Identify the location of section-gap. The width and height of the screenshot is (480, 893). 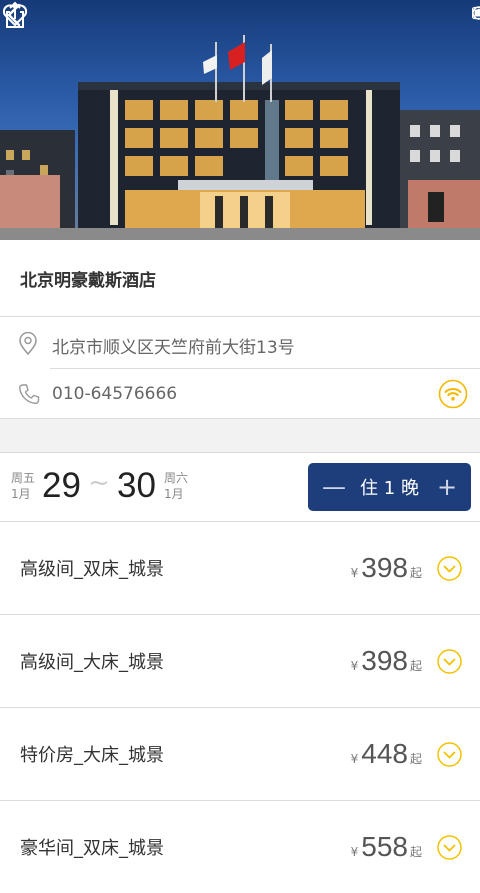
(240, 436).